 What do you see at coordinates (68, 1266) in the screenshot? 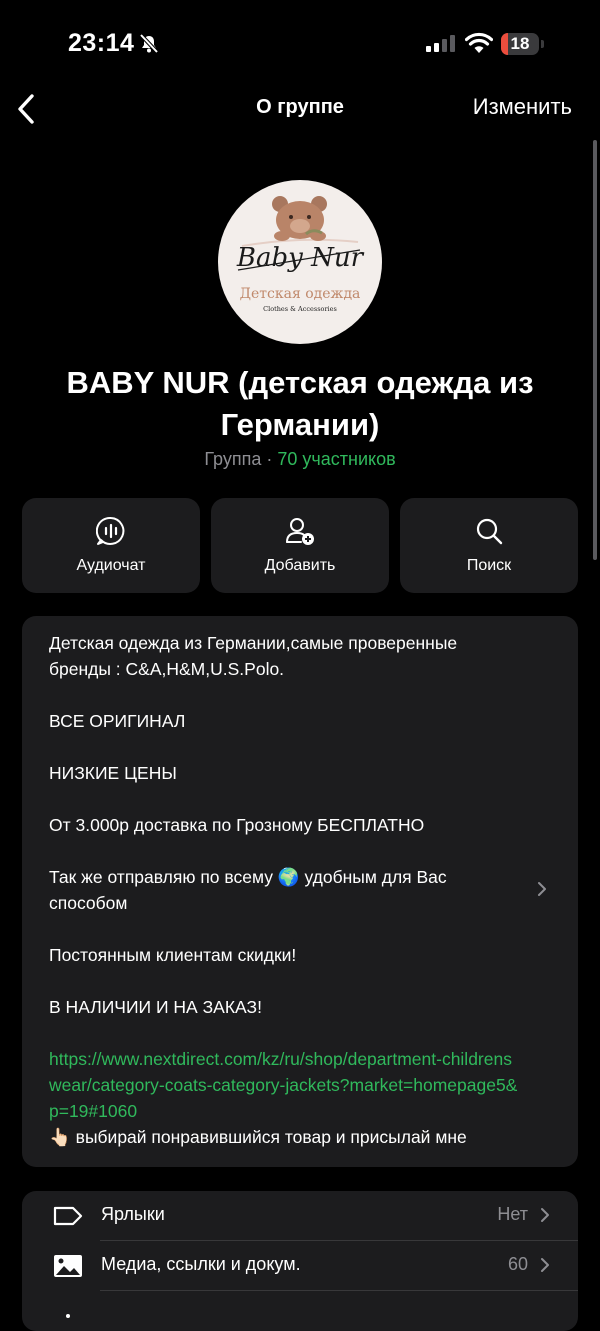
I see `image-icon` at bounding box center [68, 1266].